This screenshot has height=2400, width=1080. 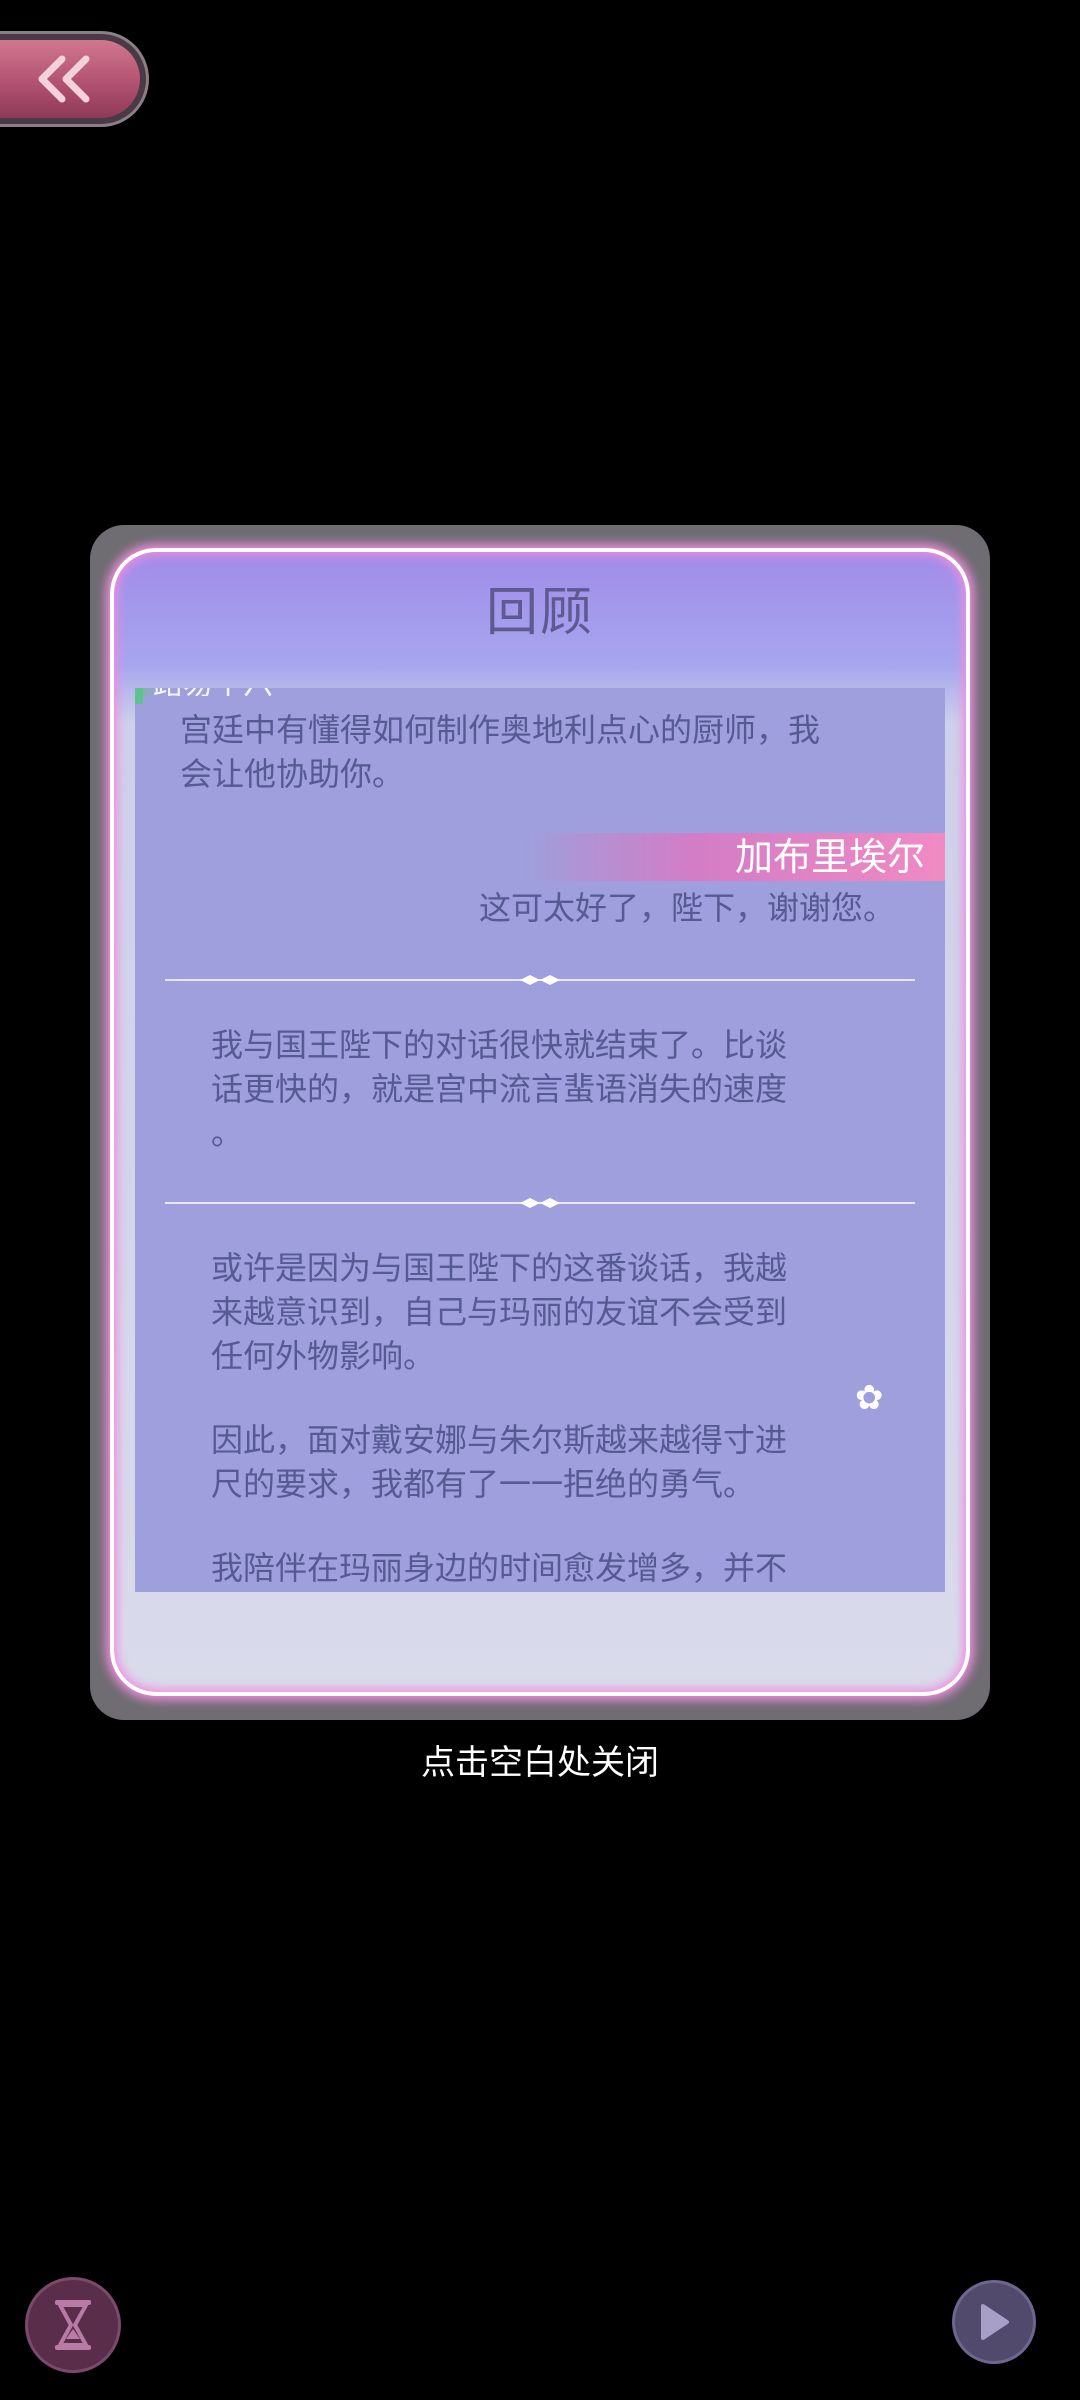 I want to click on speaker-name-text: 路易十六, so click(x=213, y=692).